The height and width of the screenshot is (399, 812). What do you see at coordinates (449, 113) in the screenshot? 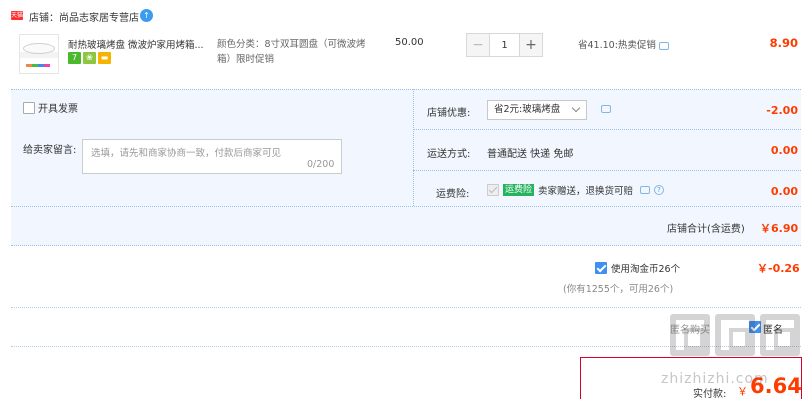
I see `store-discount-label: 店铺优惠:` at bounding box center [449, 113].